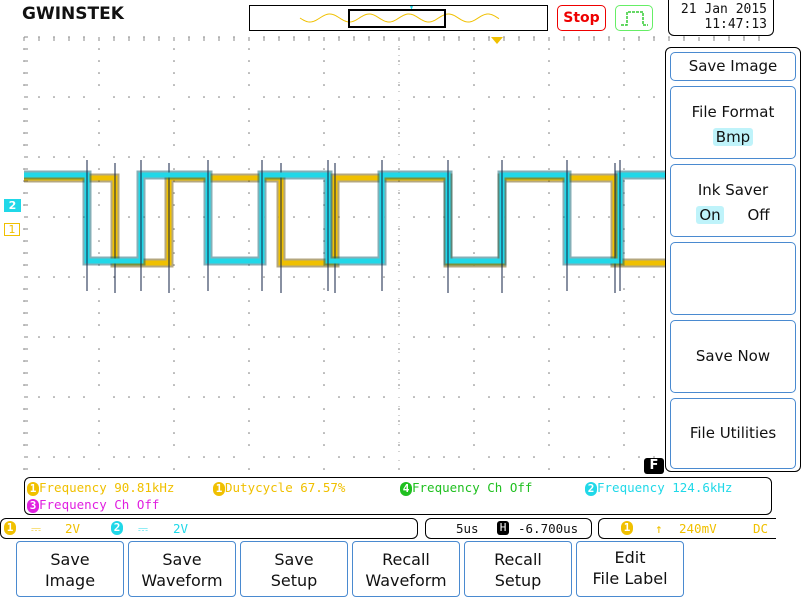 This screenshot has width=801, height=599. I want to click on ch2-marker: 2, so click(12, 205).